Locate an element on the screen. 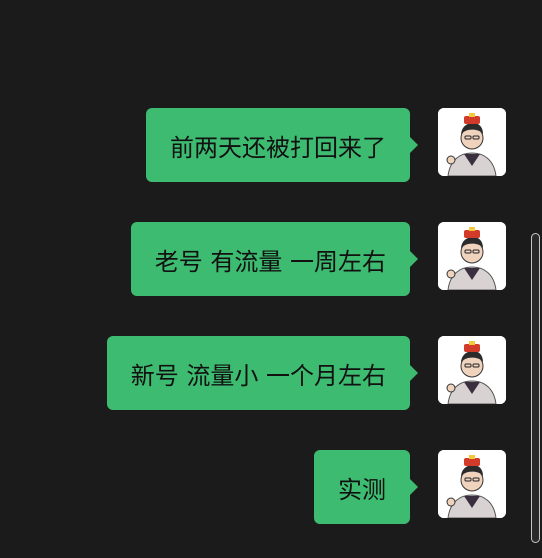 This screenshot has height=558, width=542. message-row: 新号 流量小 一个月左右 is located at coordinates (306, 373).